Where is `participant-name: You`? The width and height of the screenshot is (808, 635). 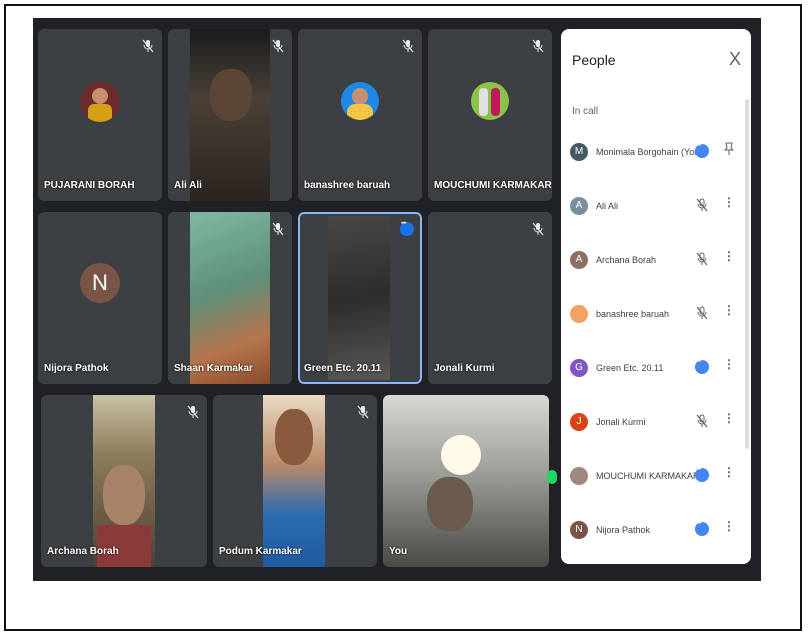 participant-name: You is located at coordinates (398, 551).